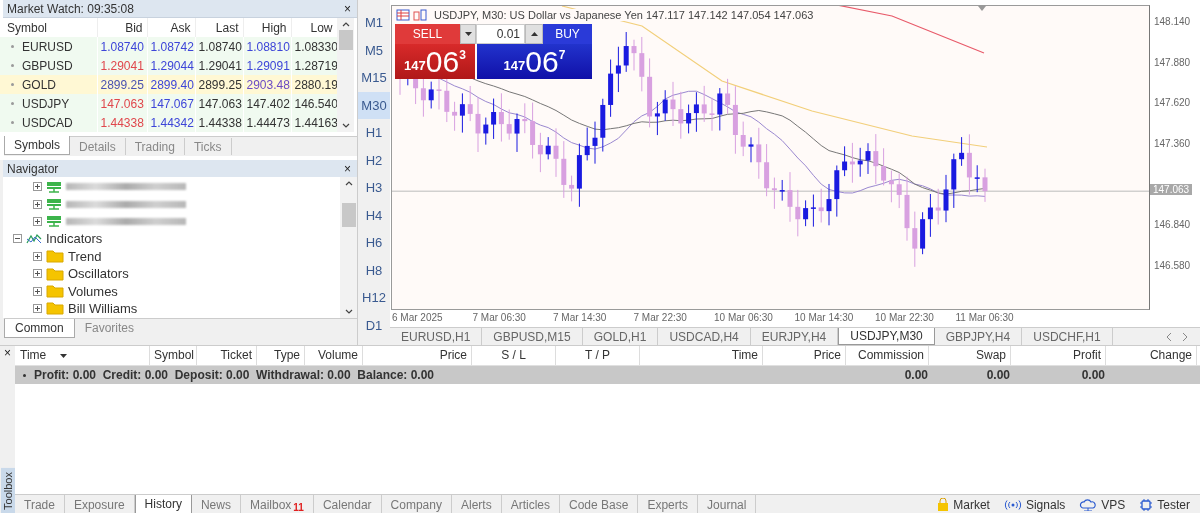 The height and width of the screenshot is (513, 1200). Describe the element at coordinates (374, 23) in the screenshot. I see `timeframe-button: M1` at that location.